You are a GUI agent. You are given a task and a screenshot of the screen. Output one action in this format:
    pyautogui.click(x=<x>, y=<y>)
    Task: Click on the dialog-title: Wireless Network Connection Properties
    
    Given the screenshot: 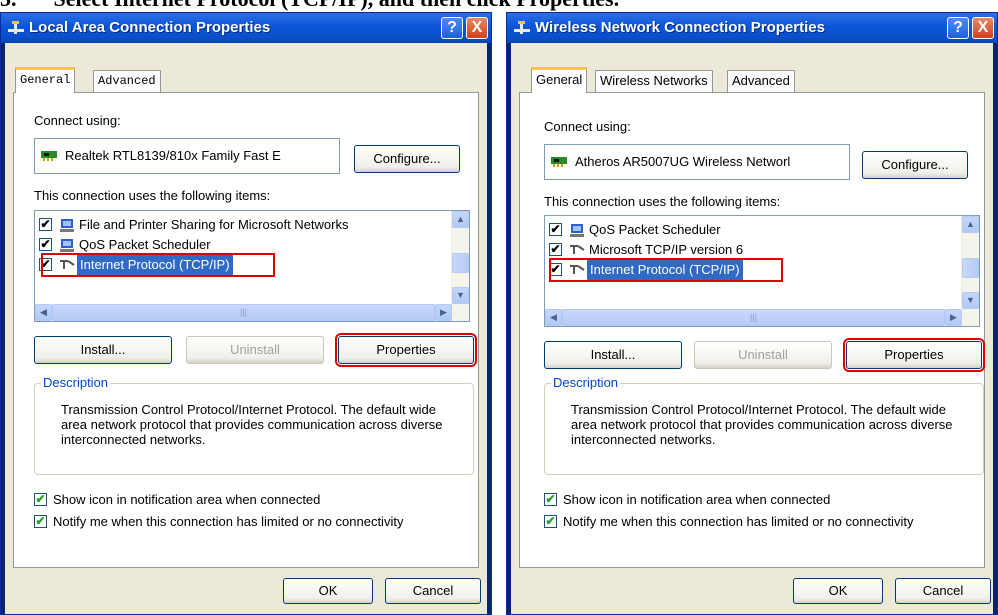 What is the action you would take?
    pyautogui.click(x=680, y=27)
    